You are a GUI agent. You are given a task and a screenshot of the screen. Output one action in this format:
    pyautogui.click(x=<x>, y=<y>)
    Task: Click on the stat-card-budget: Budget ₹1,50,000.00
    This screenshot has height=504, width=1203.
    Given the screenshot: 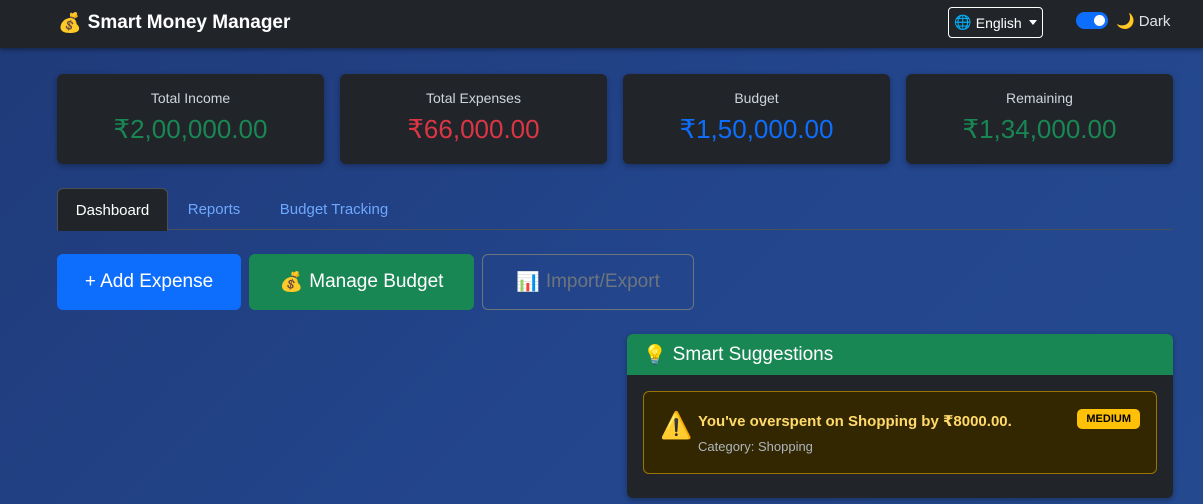 What is the action you would take?
    pyautogui.click(x=756, y=119)
    